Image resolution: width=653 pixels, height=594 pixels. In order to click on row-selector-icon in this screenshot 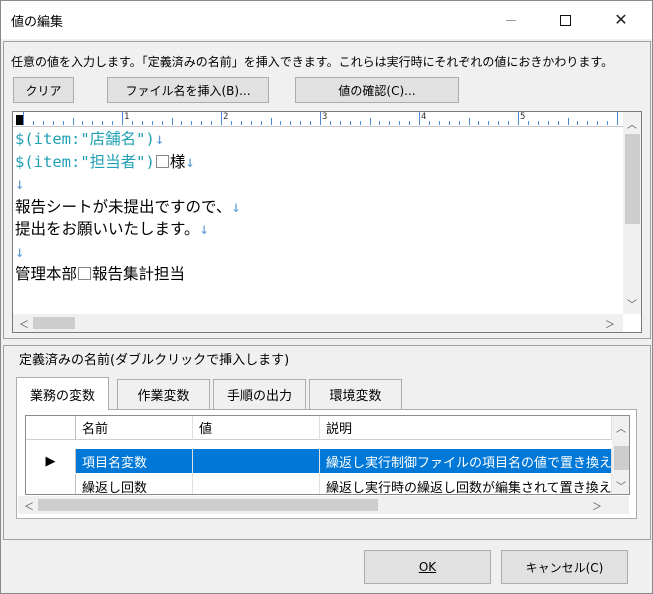, I will do `click(51, 484)`.